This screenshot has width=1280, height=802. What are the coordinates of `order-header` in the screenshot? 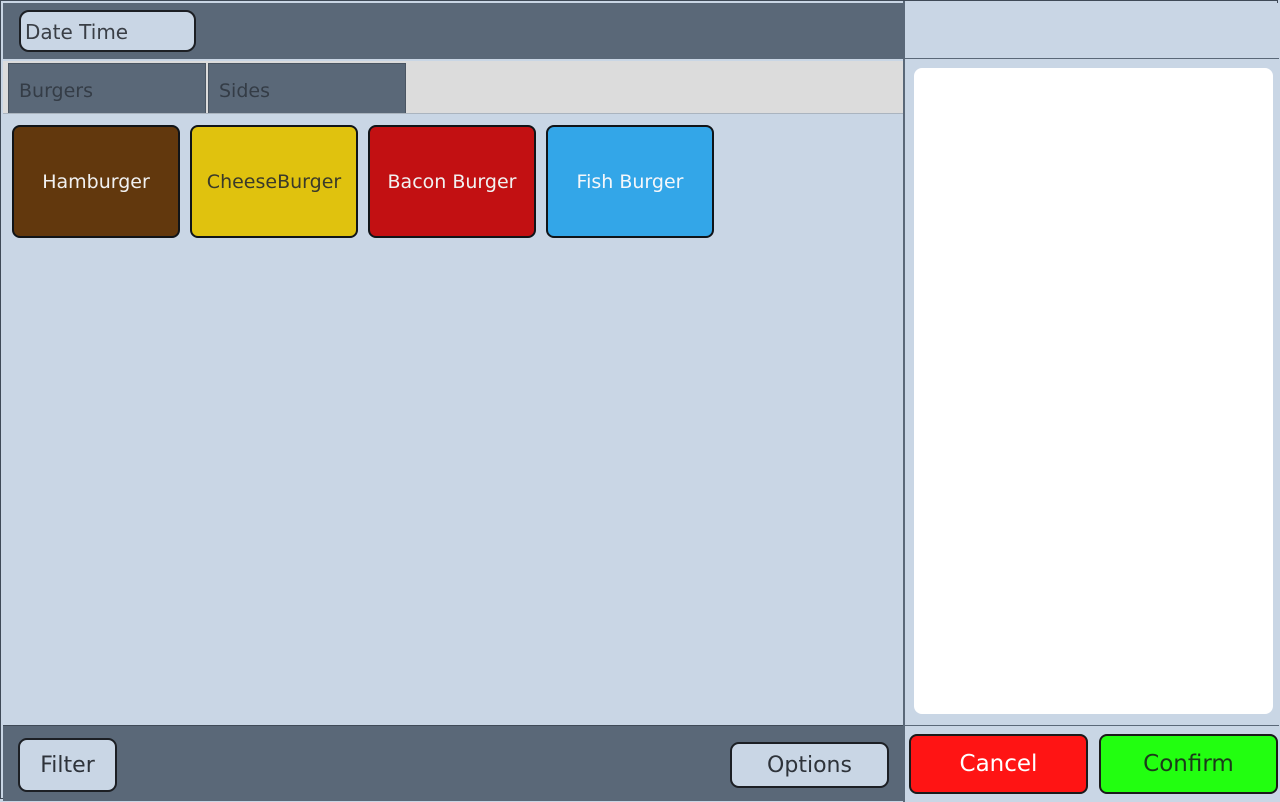 It's located at (1092, 31).